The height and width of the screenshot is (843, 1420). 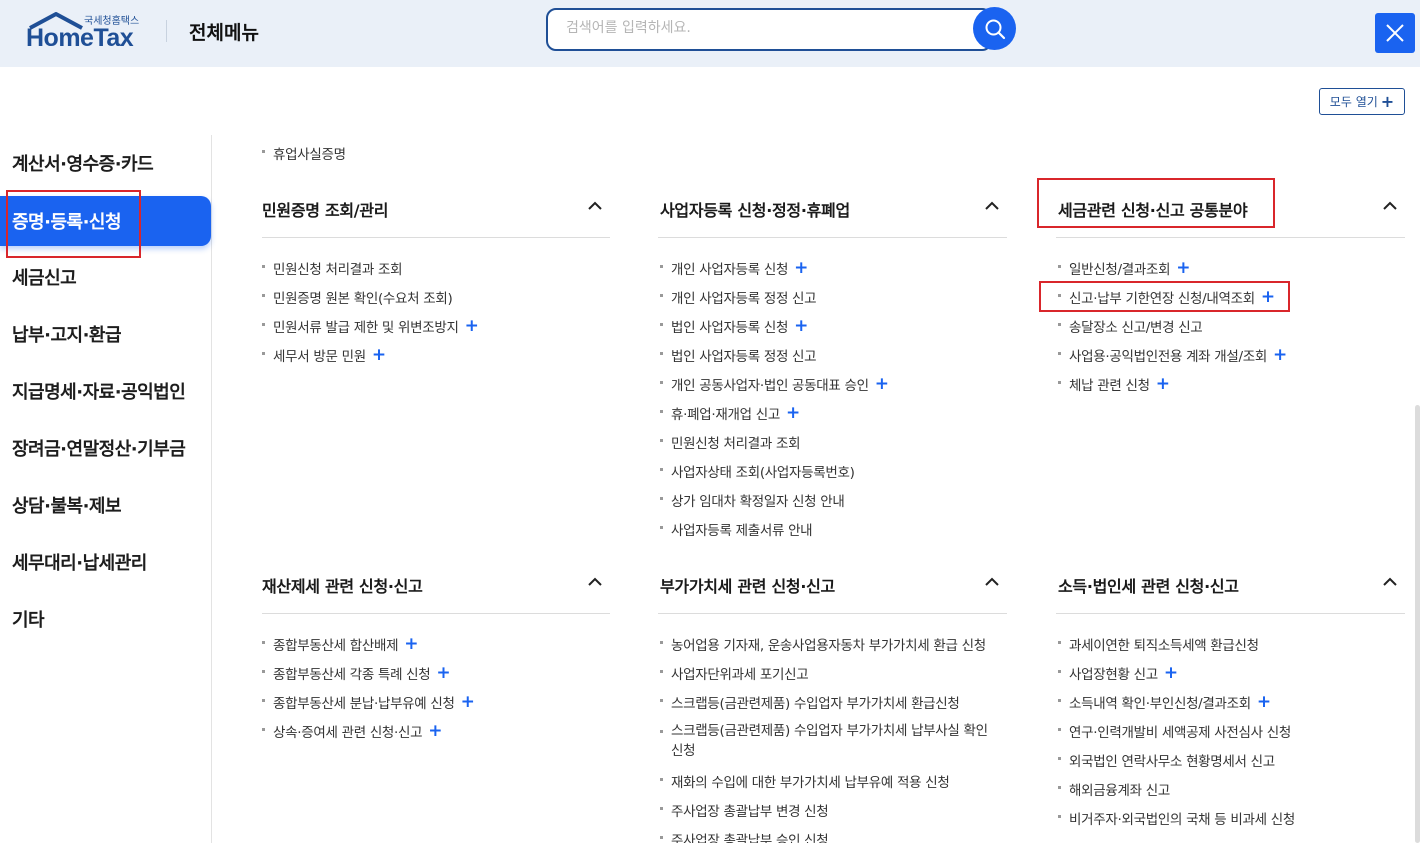 I want to click on logo-big-text: HomeTax, so click(x=80, y=38).